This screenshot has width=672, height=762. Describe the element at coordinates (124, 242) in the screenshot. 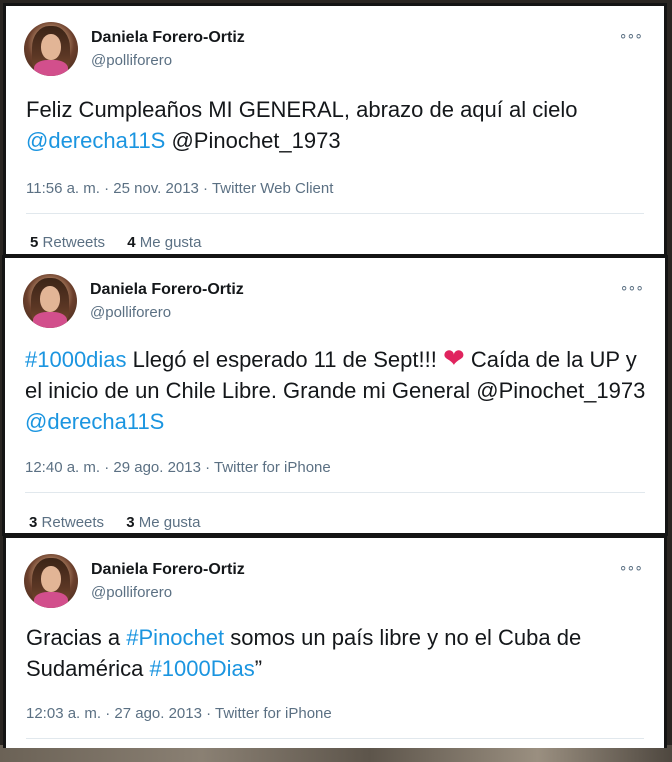

I see `engagement-stats: 5 Retweets 4 Me gusta` at that location.